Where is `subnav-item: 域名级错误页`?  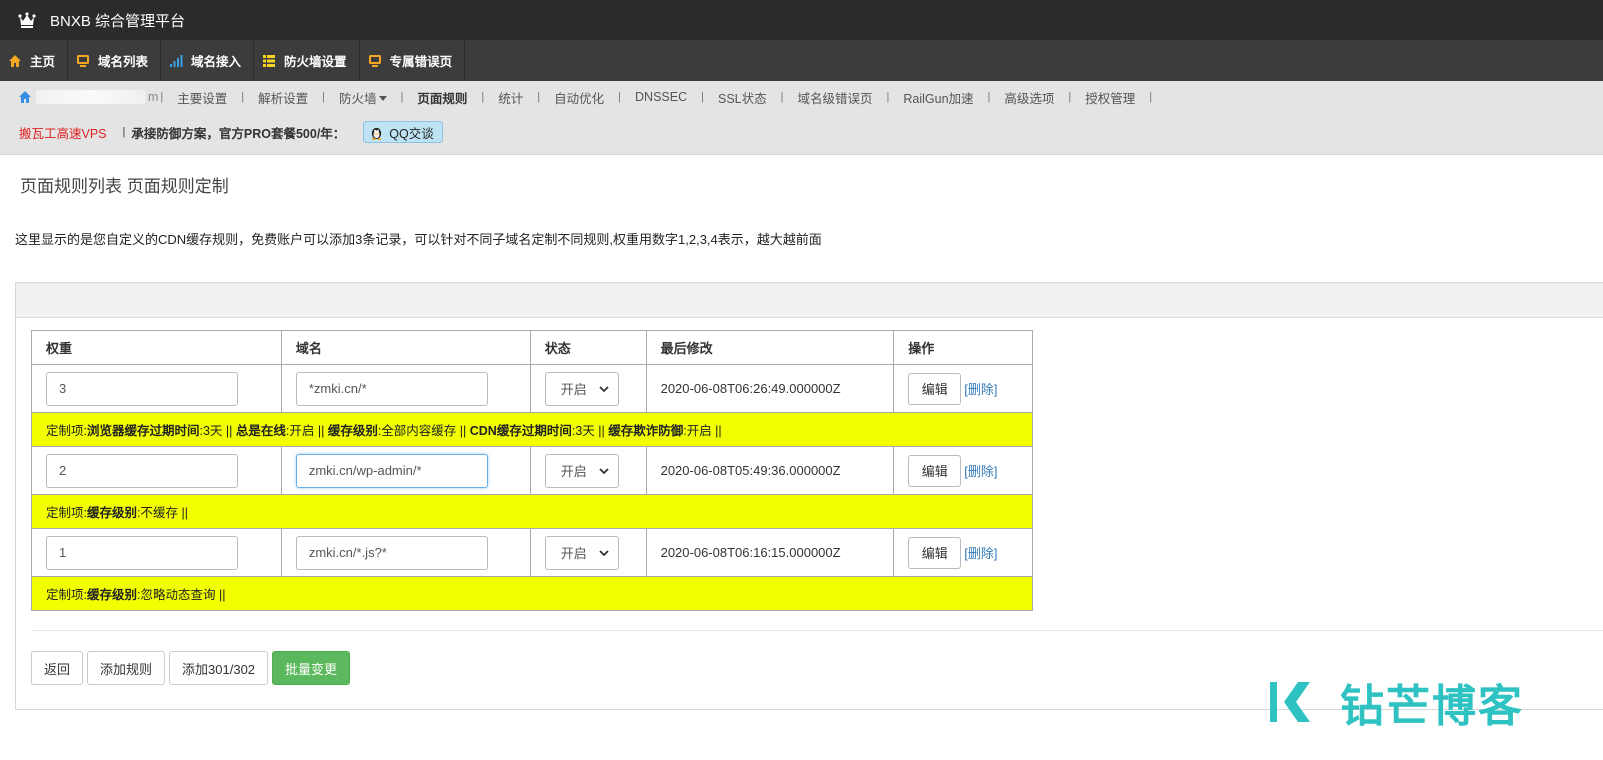
subnav-item: 域名级错误页 is located at coordinates (834, 97).